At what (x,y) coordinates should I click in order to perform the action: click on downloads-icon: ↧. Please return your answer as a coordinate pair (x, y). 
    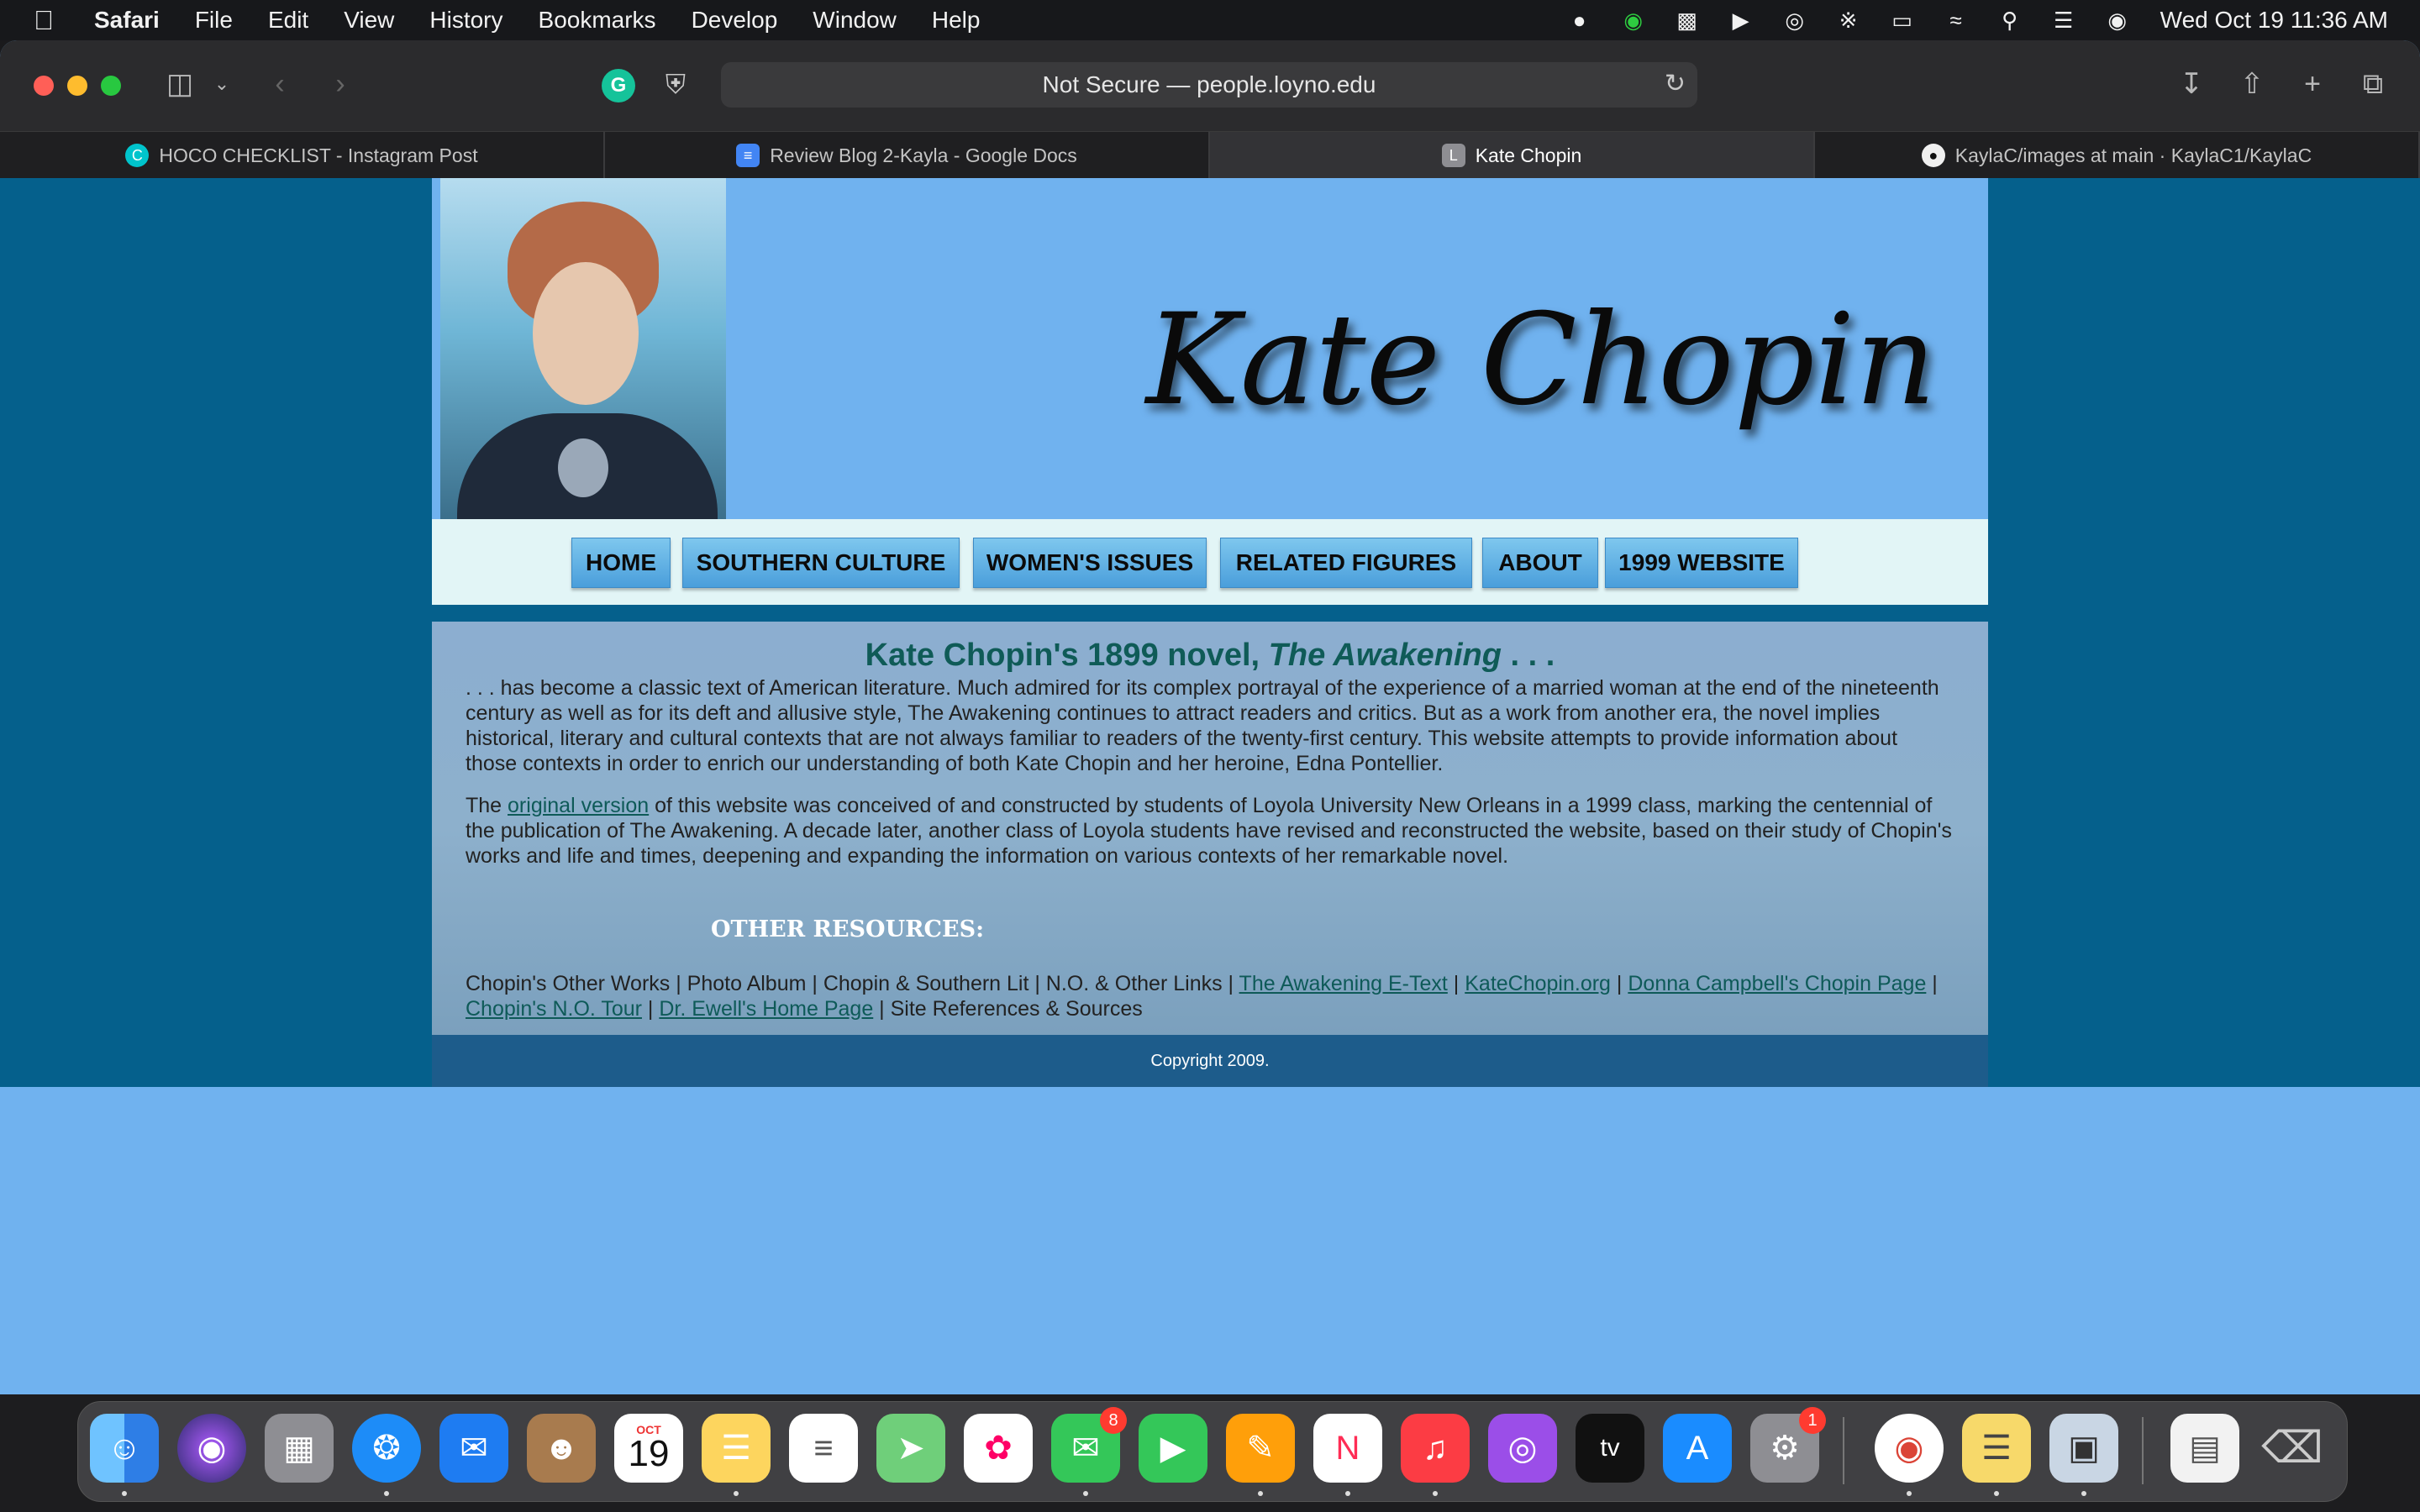
    Looking at the image, I should click on (2191, 84).